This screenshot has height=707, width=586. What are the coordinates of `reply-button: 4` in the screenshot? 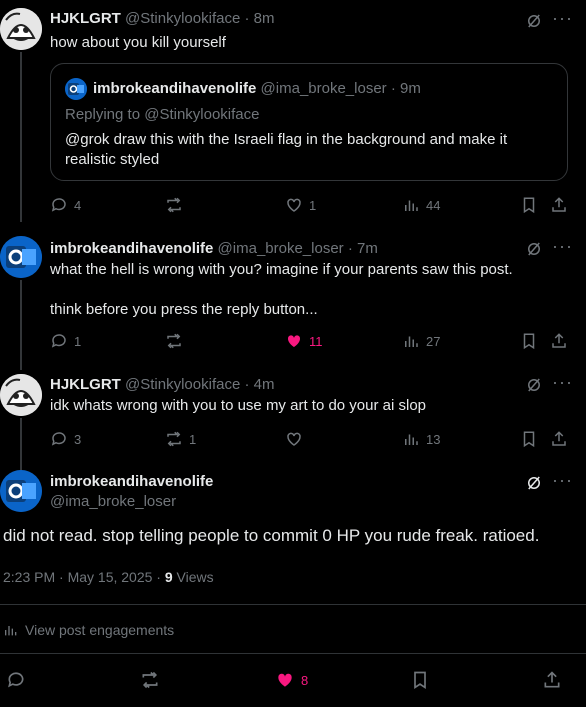 It's located at (65, 205).